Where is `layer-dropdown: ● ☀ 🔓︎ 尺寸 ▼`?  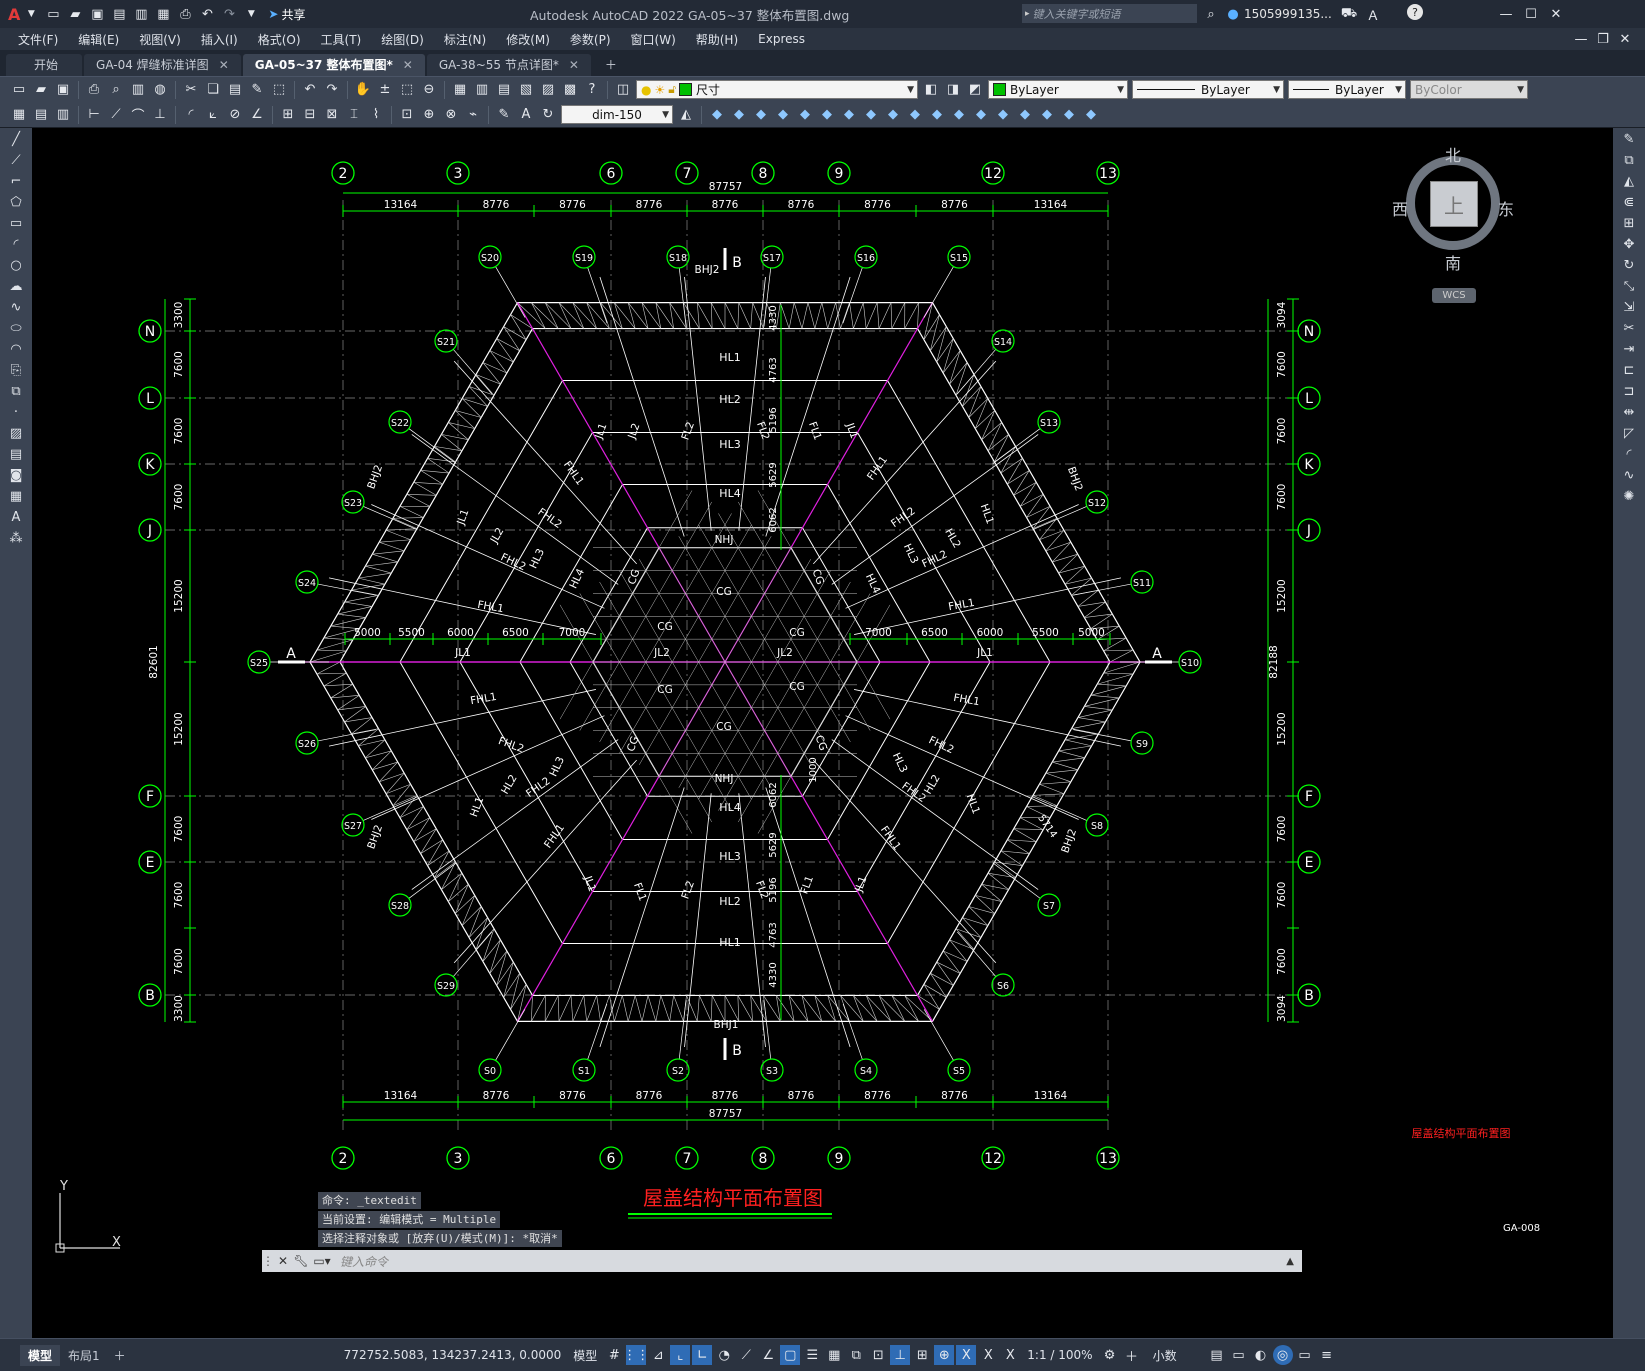 layer-dropdown: ● ☀ 🔓︎ 尺寸 ▼ is located at coordinates (777, 89).